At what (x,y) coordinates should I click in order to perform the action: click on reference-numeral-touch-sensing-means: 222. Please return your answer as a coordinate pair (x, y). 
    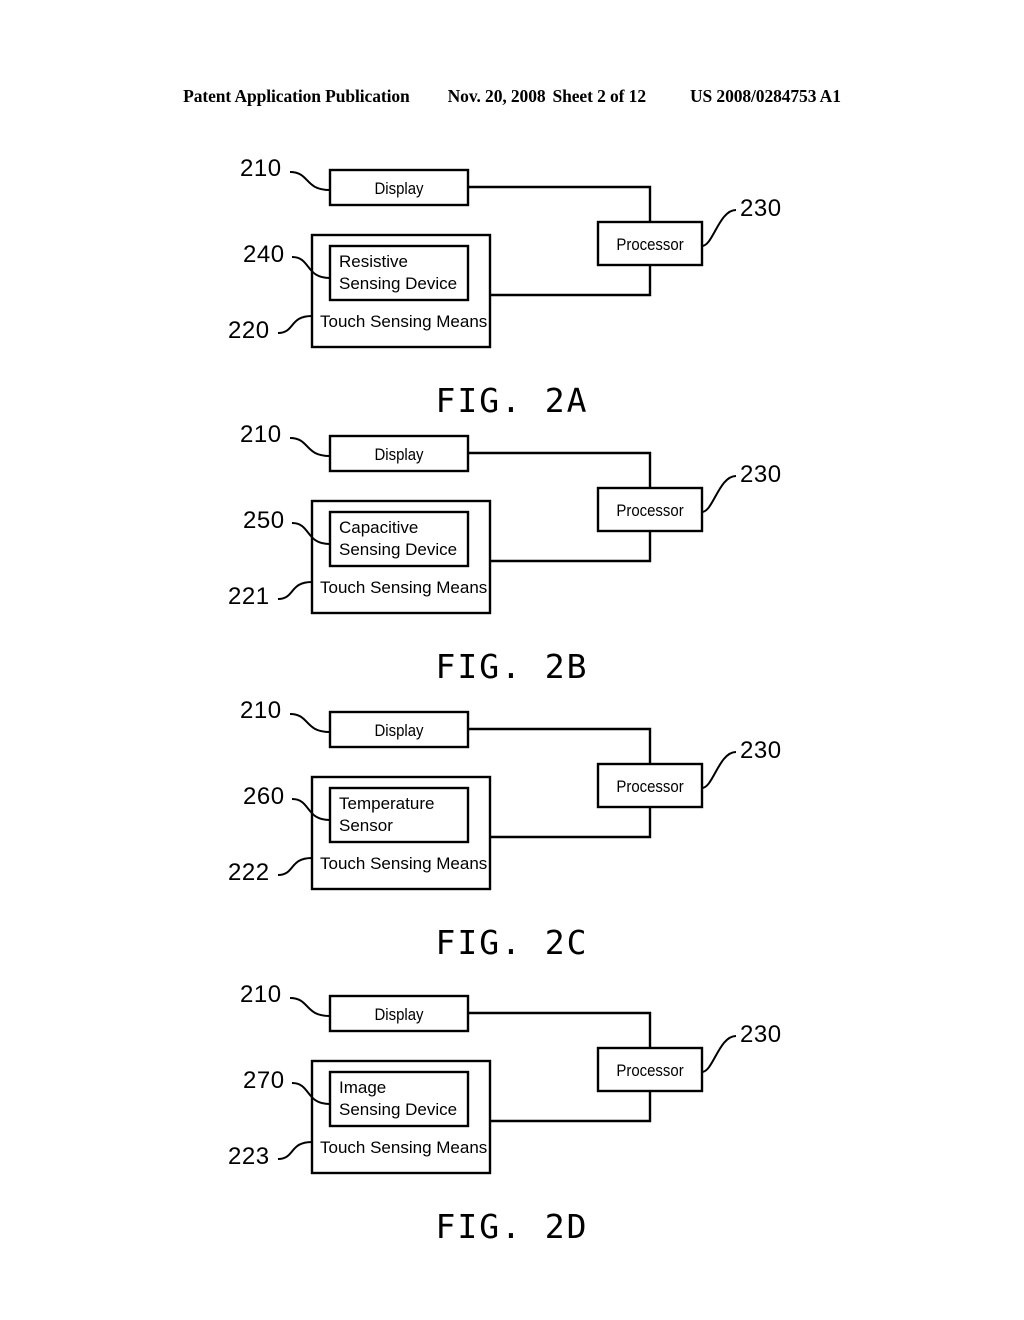
    Looking at the image, I should click on (249, 872).